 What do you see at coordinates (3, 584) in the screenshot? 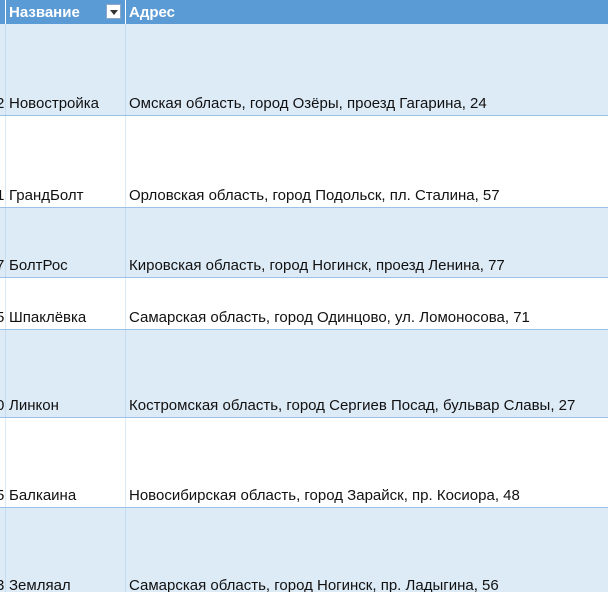
I see `id-cell: 3` at bounding box center [3, 584].